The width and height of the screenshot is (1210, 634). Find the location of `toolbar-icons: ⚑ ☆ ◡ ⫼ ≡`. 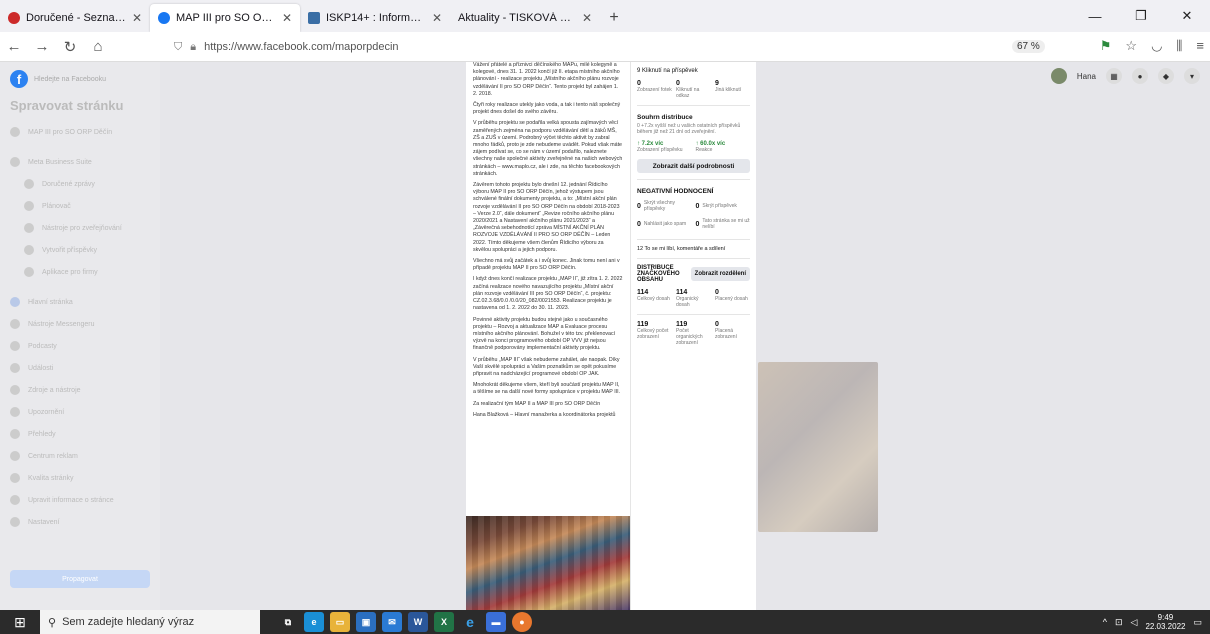

toolbar-icons: ⚑ ☆ ◡ ⫼ ≡ is located at coordinates (1152, 46).